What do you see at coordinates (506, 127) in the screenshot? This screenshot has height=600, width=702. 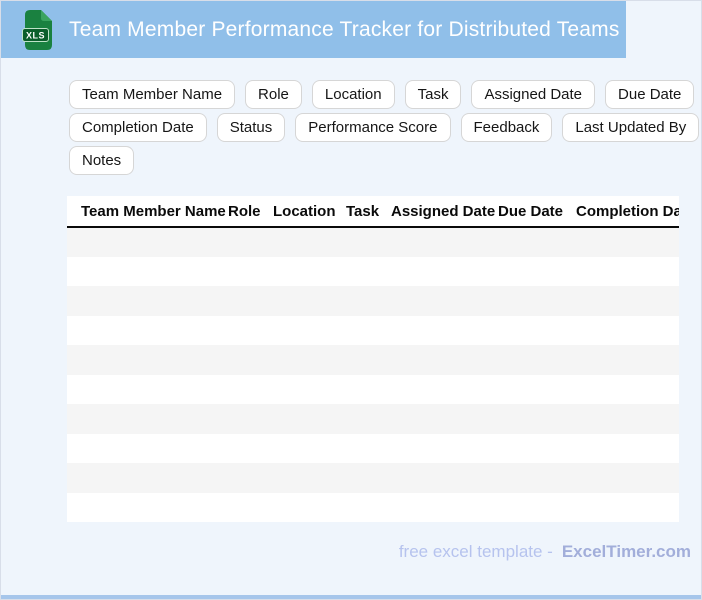 I see `chip-feedback: Feedback` at bounding box center [506, 127].